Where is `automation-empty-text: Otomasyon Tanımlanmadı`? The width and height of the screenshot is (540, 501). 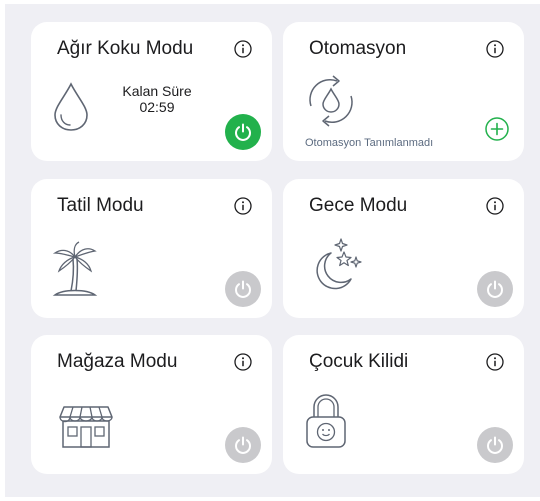 automation-empty-text: Otomasyon Tanımlanmadı is located at coordinates (369, 143).